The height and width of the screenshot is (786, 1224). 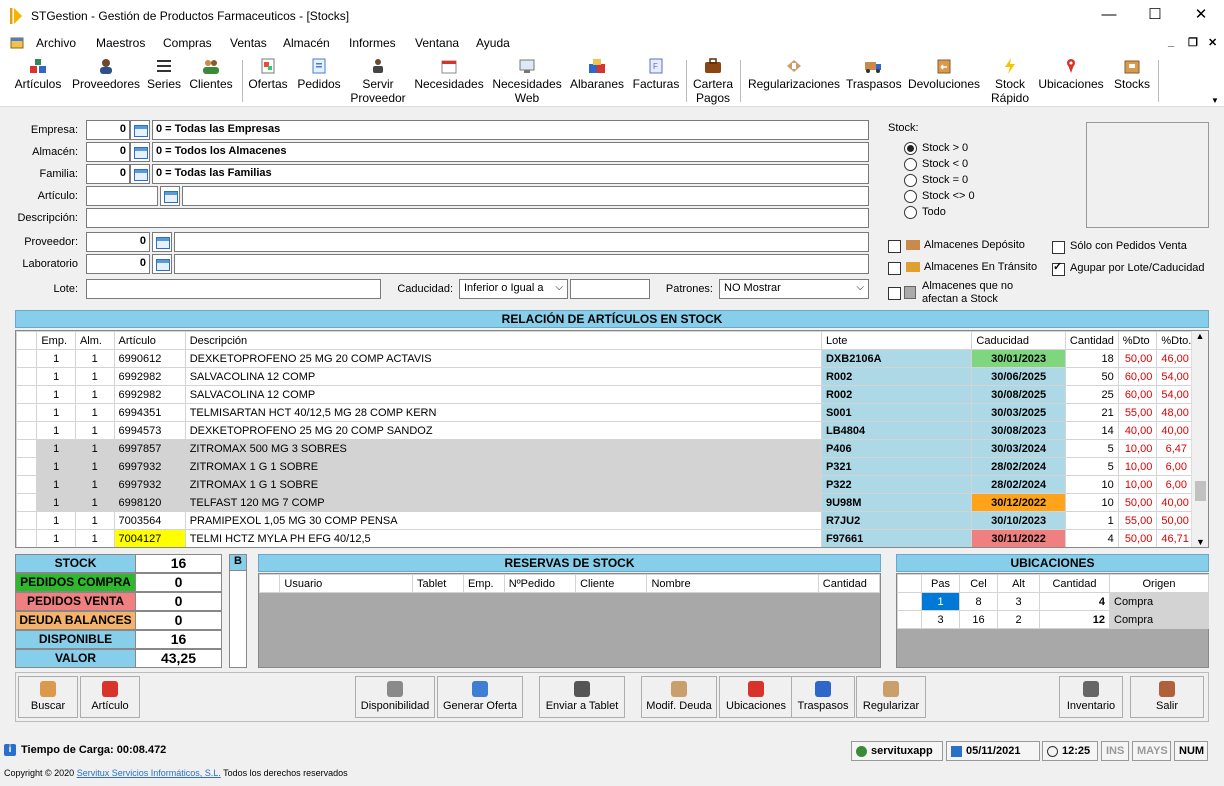 What do you see at coordinates (732, 583) in the screenshot?
I see `column-header: Nombre` at bounding box center [732, 583].